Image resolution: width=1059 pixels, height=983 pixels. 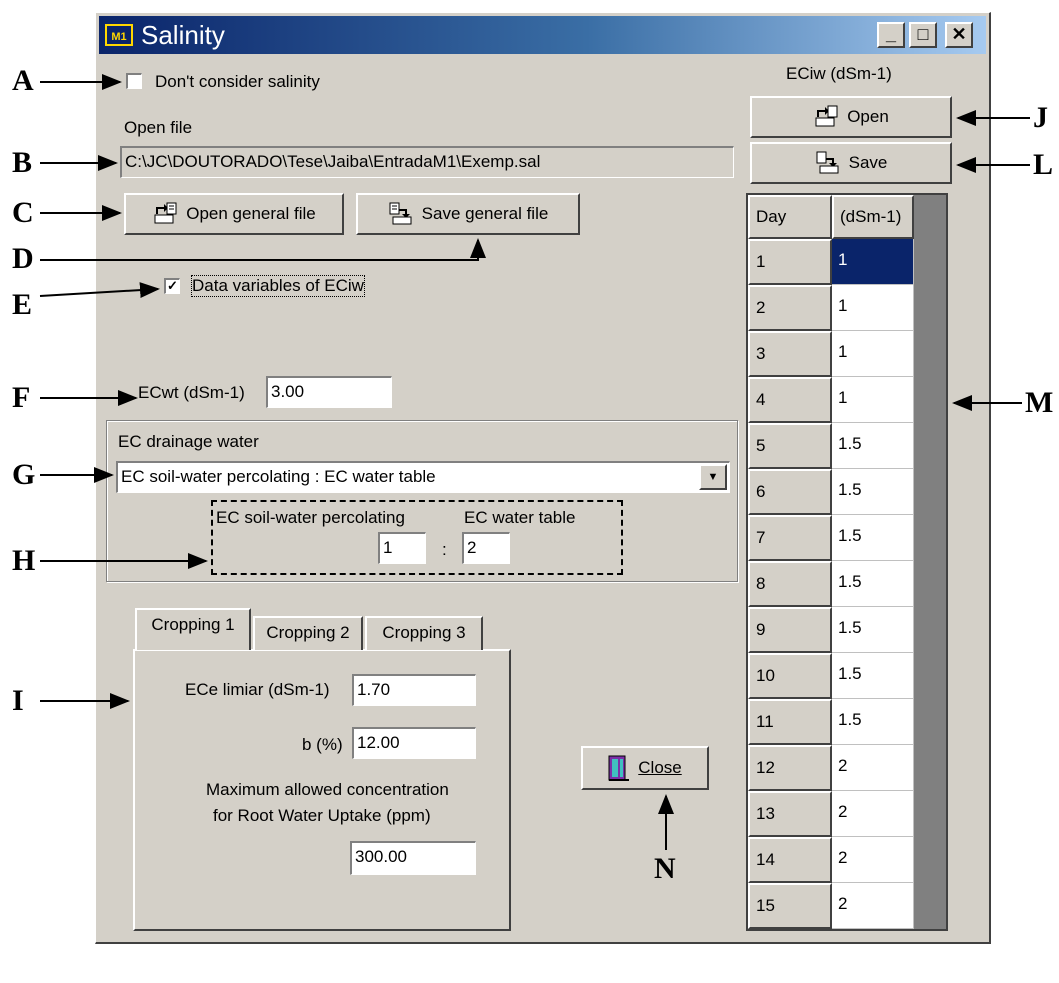 What do you see at coordinates (1043, 164) in the screenshot?
I see `annotation-l: L` at bounding box center [1043, 164].